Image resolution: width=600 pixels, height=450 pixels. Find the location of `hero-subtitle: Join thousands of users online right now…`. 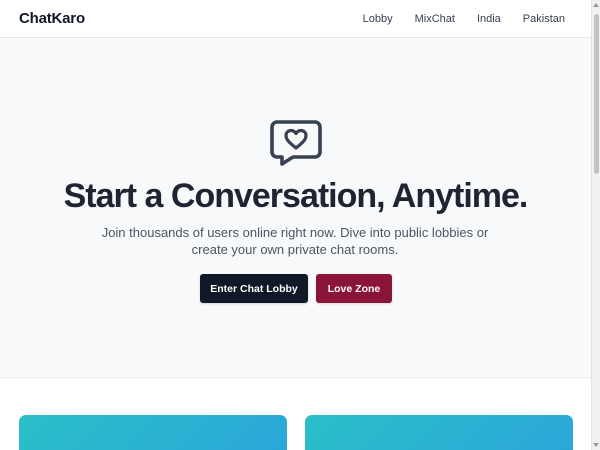

hero-subtitle: Join thousands of users online right now… is located at coordinates (295, 241).